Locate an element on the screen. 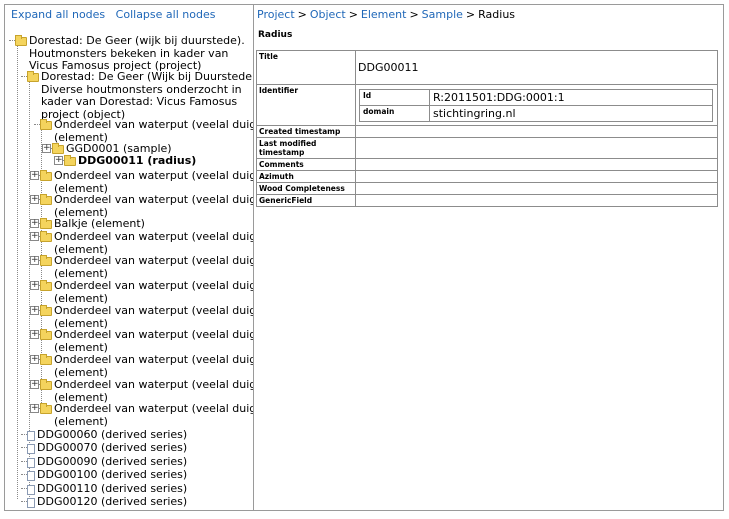 The width and height of the screenshot is (729, 519). property-row-modified: Last modified timestamp is located at coordinates (487, 148).